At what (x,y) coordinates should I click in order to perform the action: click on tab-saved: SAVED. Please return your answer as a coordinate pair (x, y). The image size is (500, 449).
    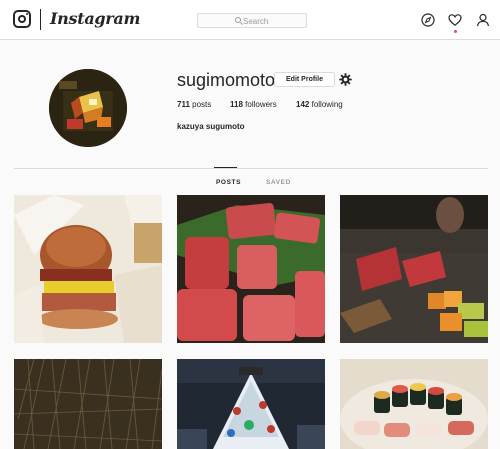
    Looking at the image, I should click on (278, 182).